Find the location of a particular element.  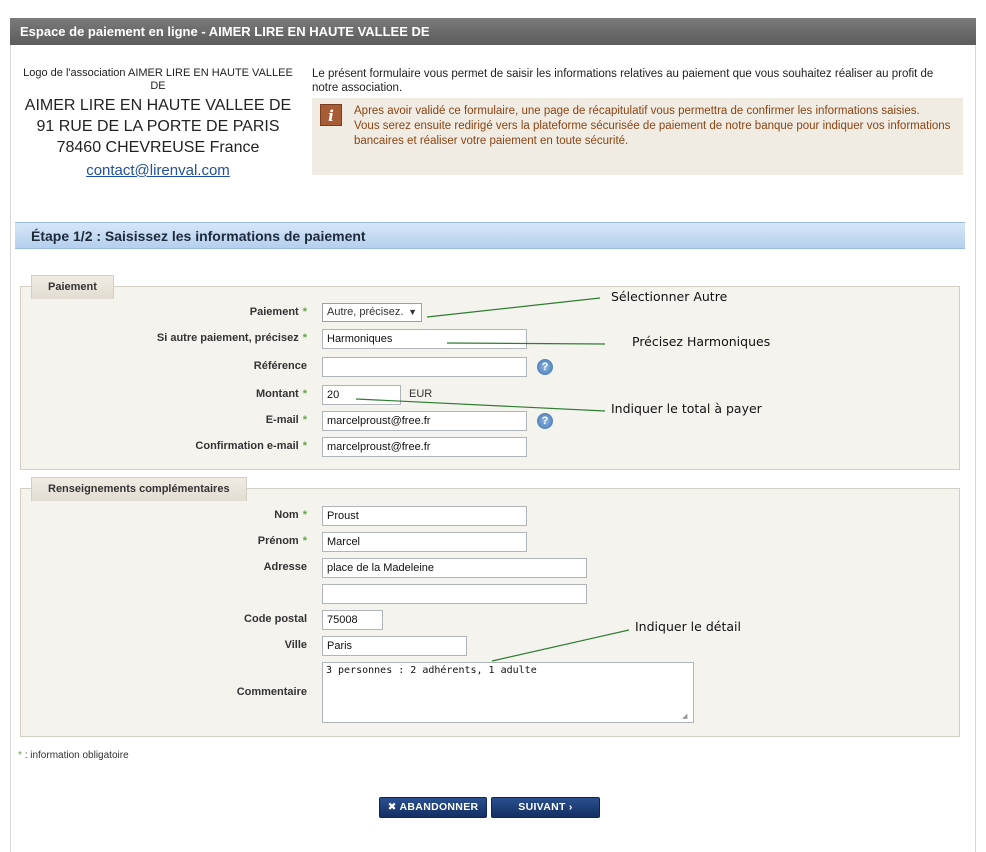

email-row: E-mail * marcelproust@free.fr ? is located at coordinates (490, 421).